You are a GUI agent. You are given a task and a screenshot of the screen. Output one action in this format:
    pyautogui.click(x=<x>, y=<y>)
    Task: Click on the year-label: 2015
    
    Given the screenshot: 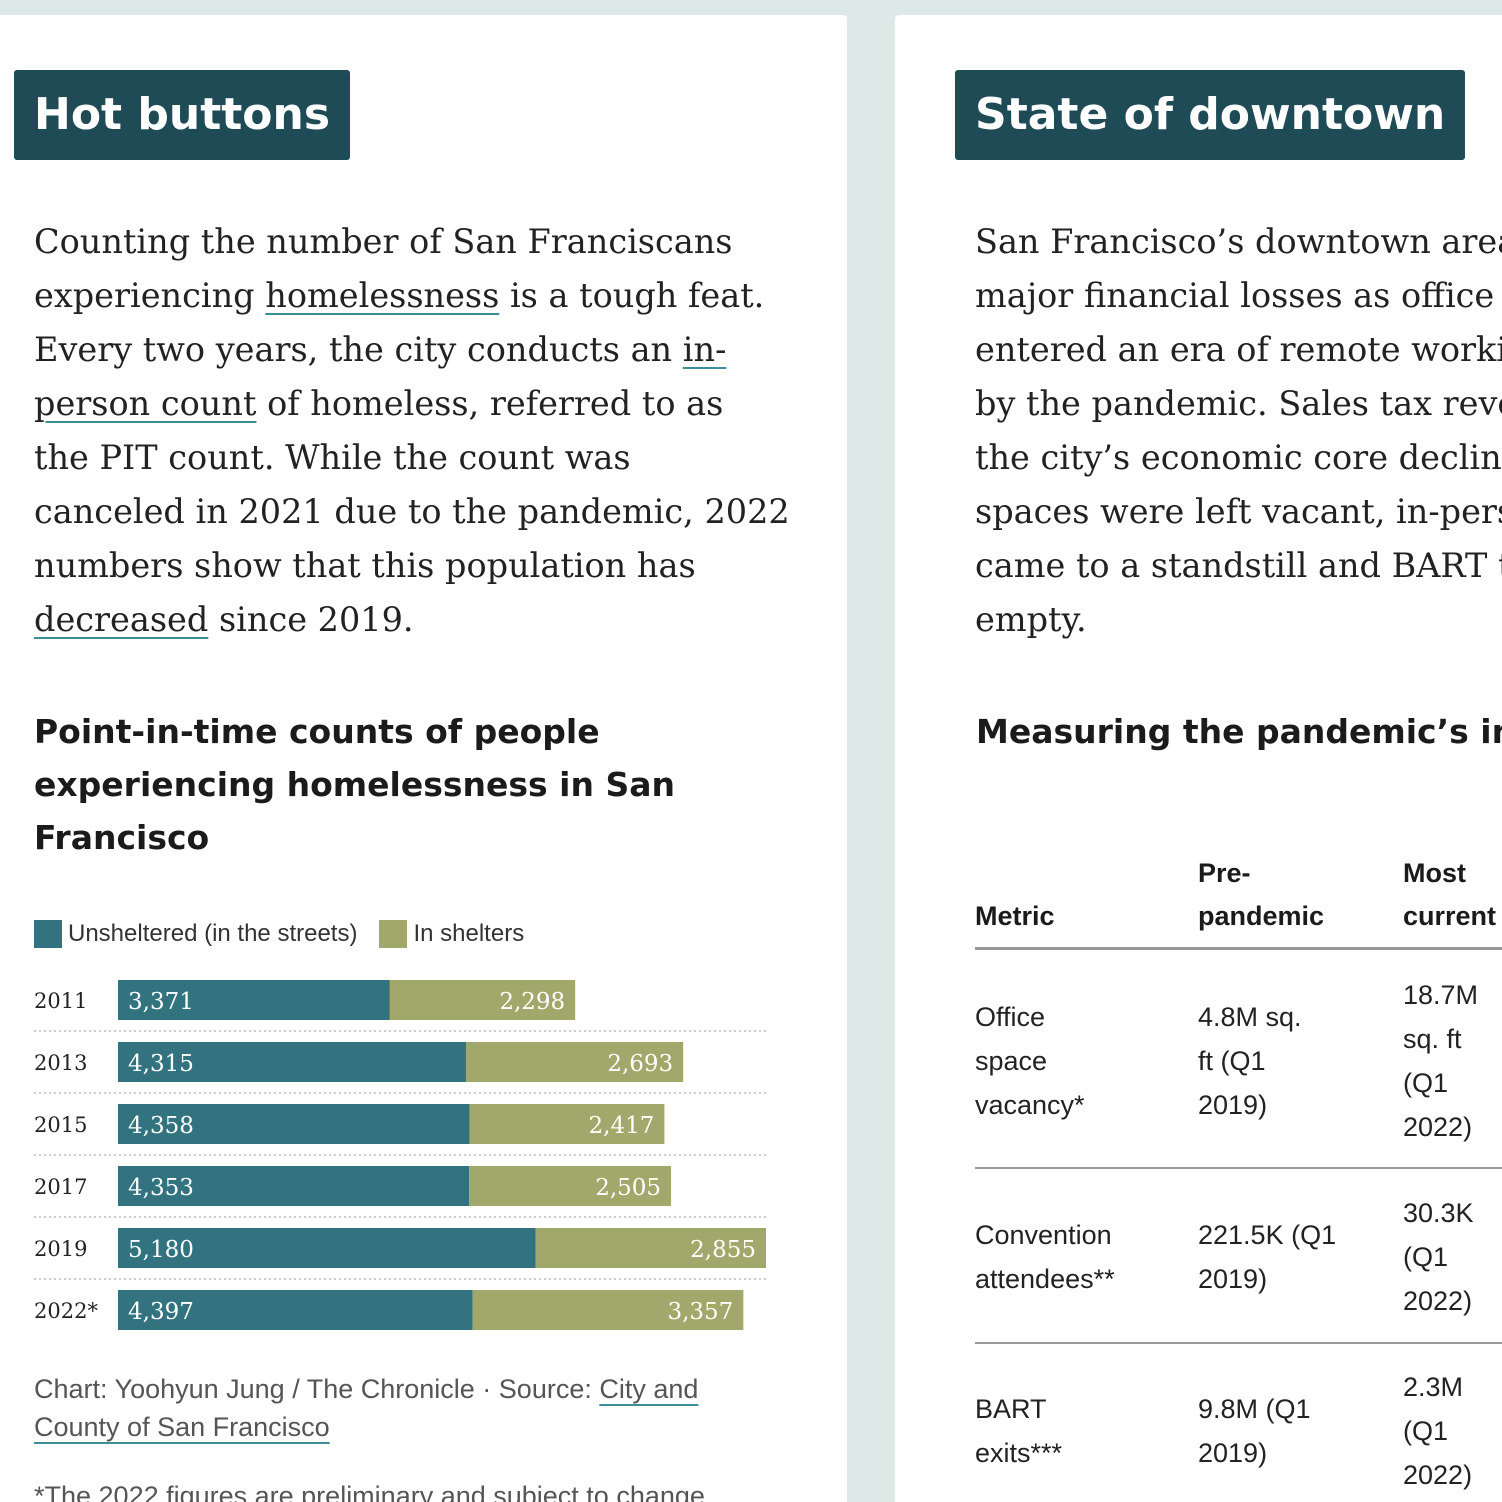 What is the action you would take?
    pyautogui.click(x=60, y=1125)
    